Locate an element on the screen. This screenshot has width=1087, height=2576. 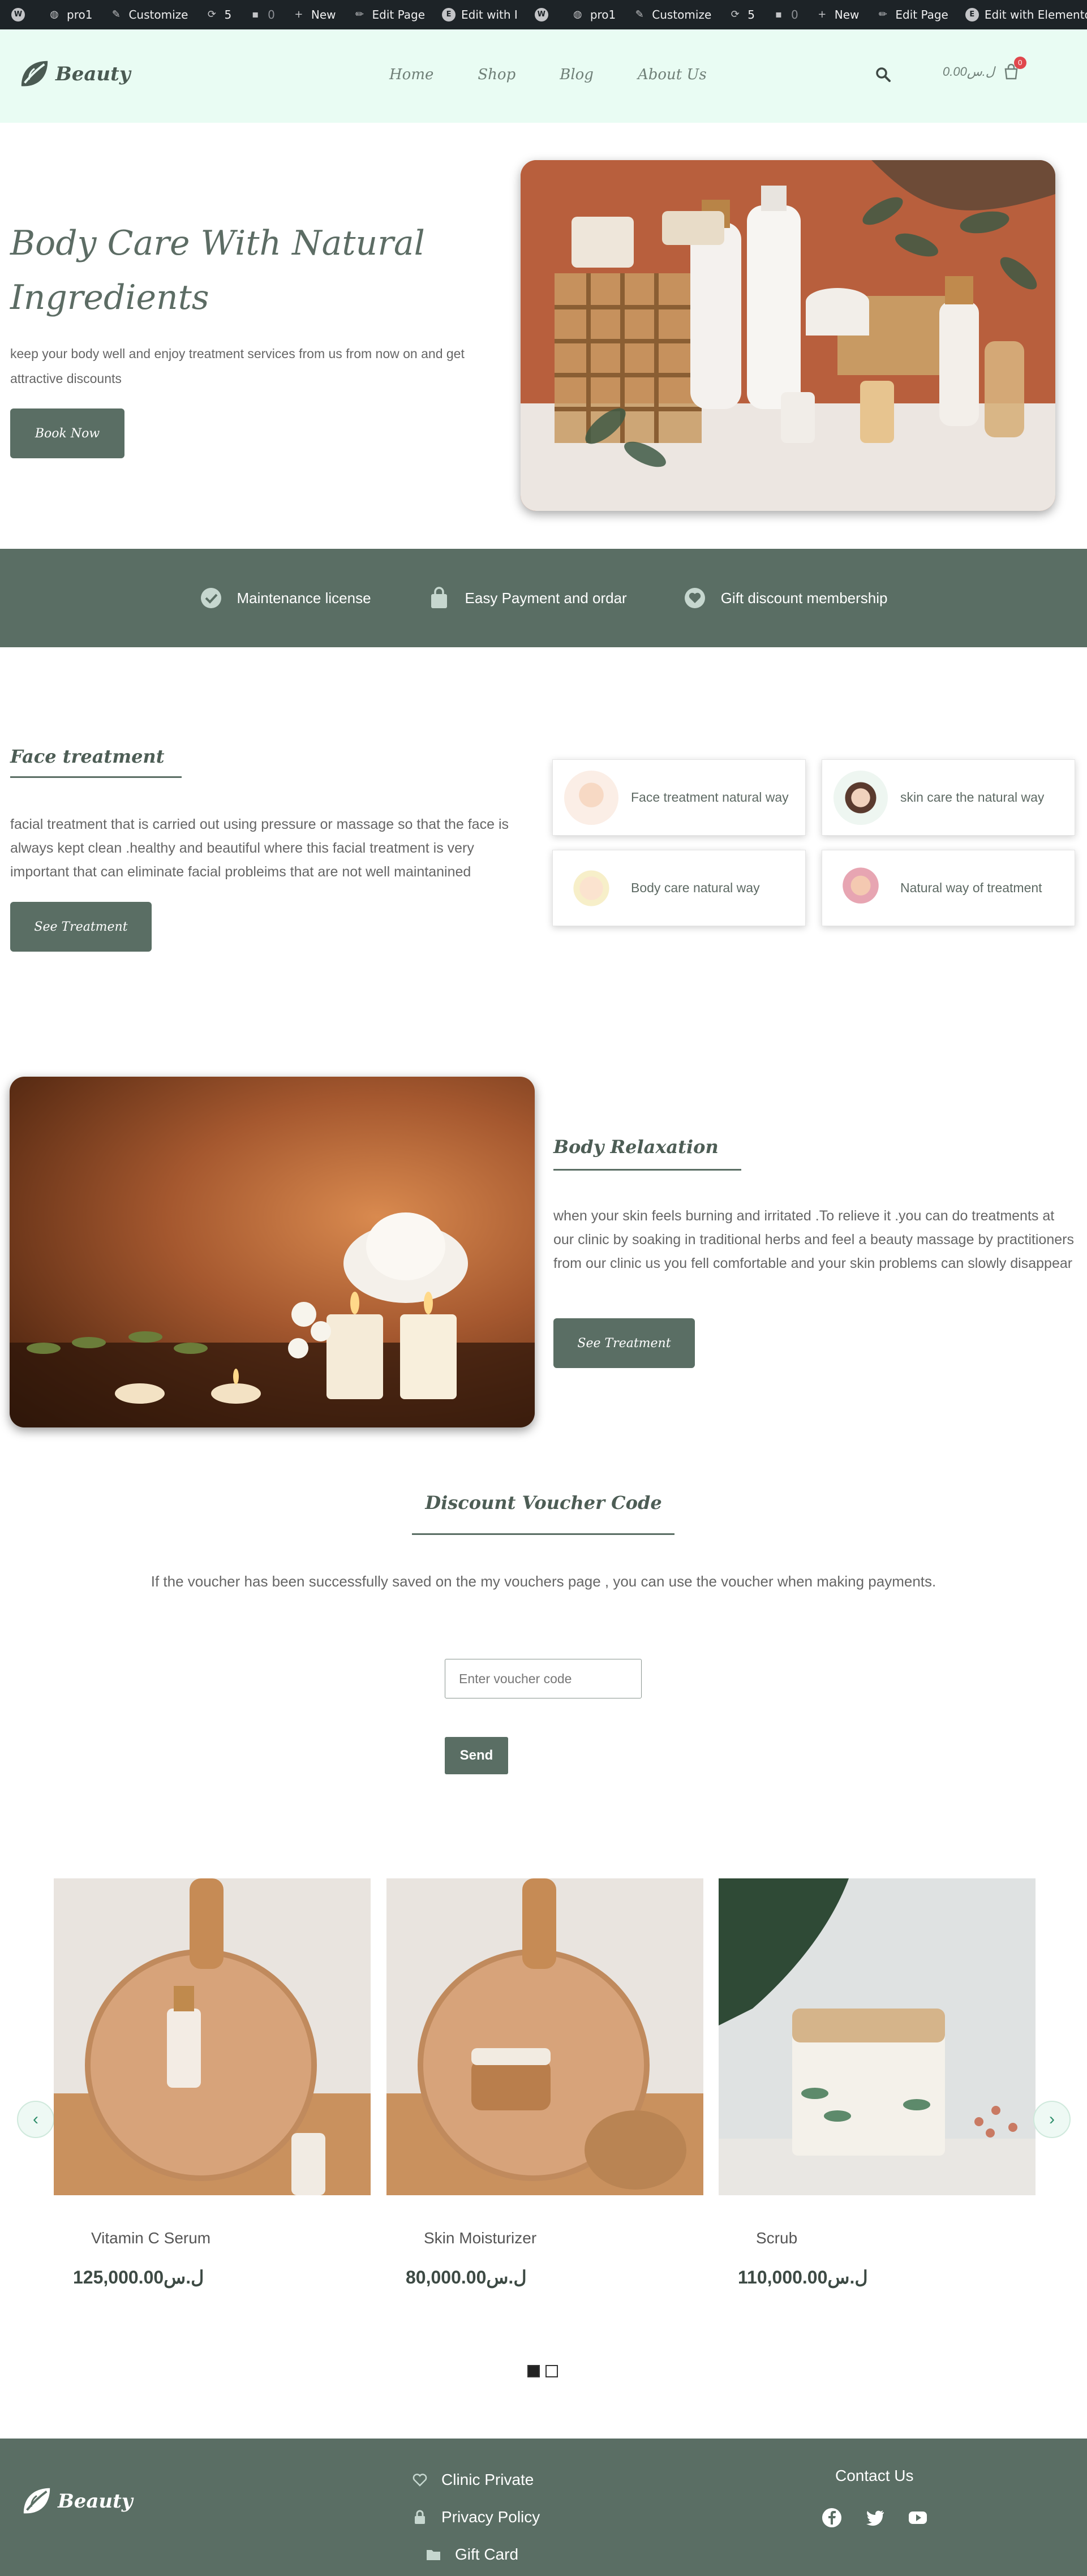
plus-icon: + is located at coordinates (298, 14).